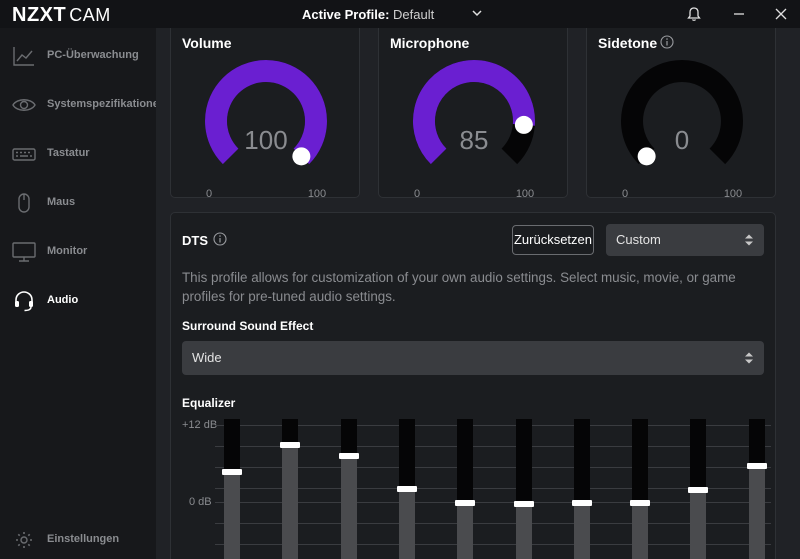 The image size is (800, 559). I want to click on gauge-value: 100, so click(265, 140).